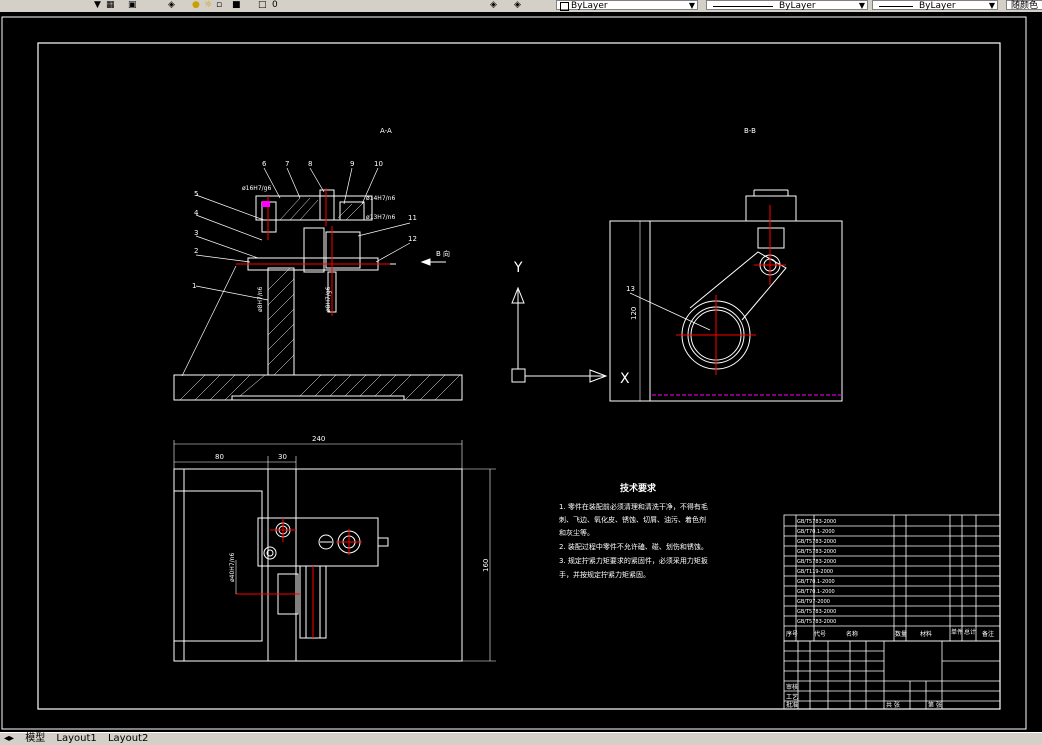  I want to click on layer-manager-icon: ▦, so click(112, 5).